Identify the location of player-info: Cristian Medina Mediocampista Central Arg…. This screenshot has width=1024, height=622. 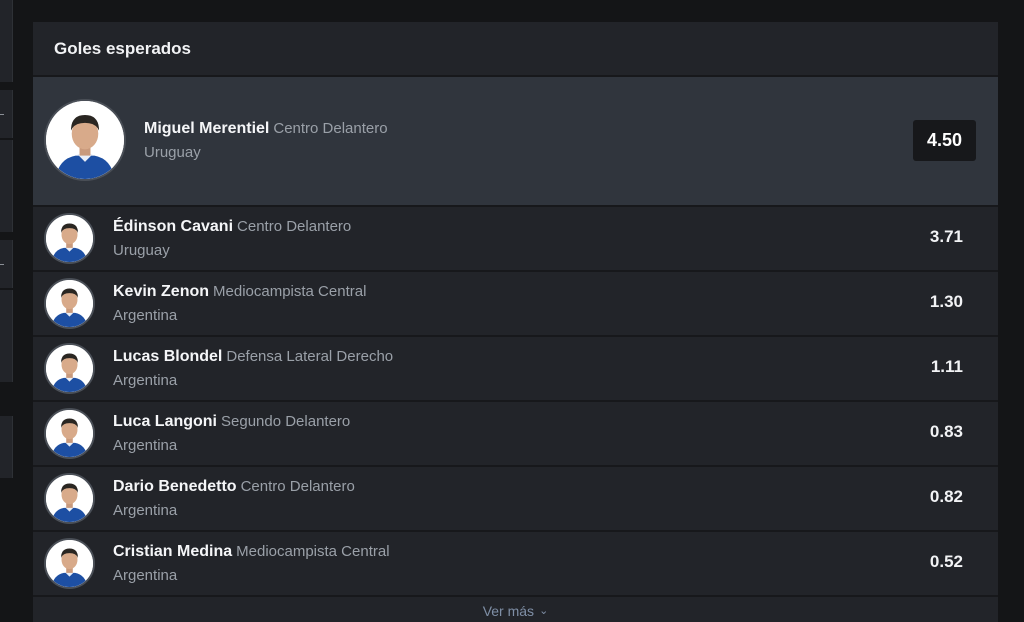
(251, 564).